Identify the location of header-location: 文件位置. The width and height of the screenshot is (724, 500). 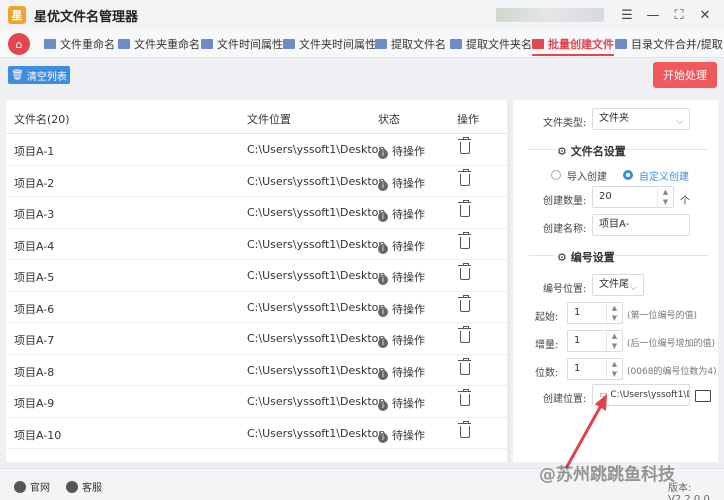
(269, 119).